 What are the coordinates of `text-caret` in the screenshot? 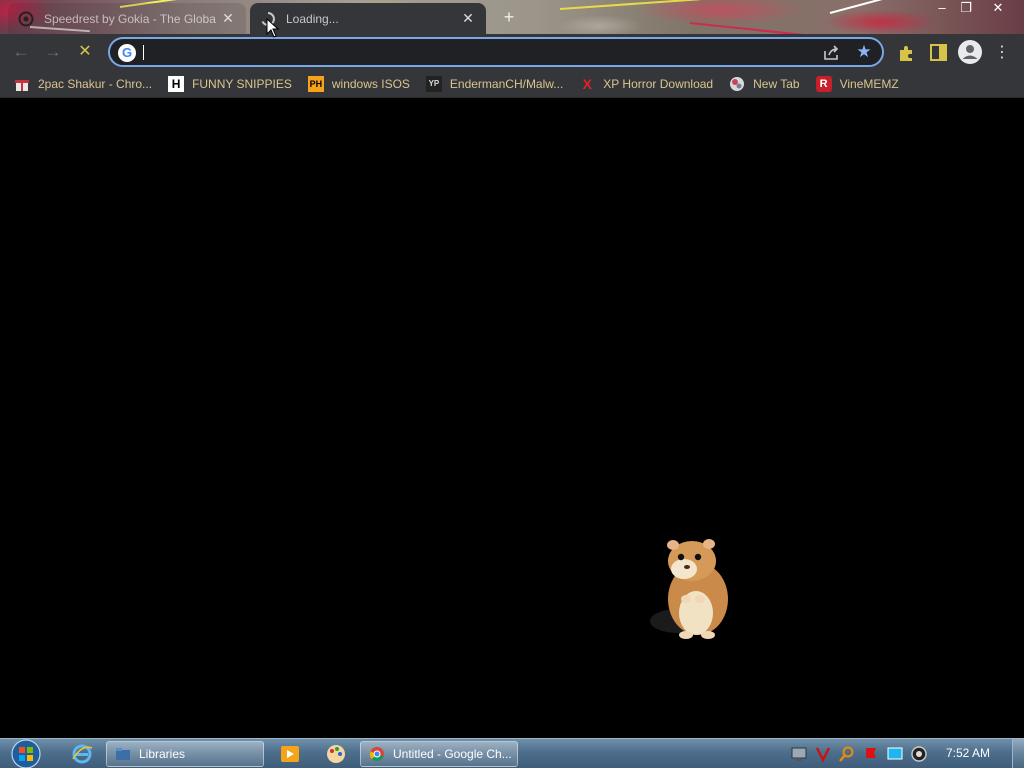 It's located at (143, 52).